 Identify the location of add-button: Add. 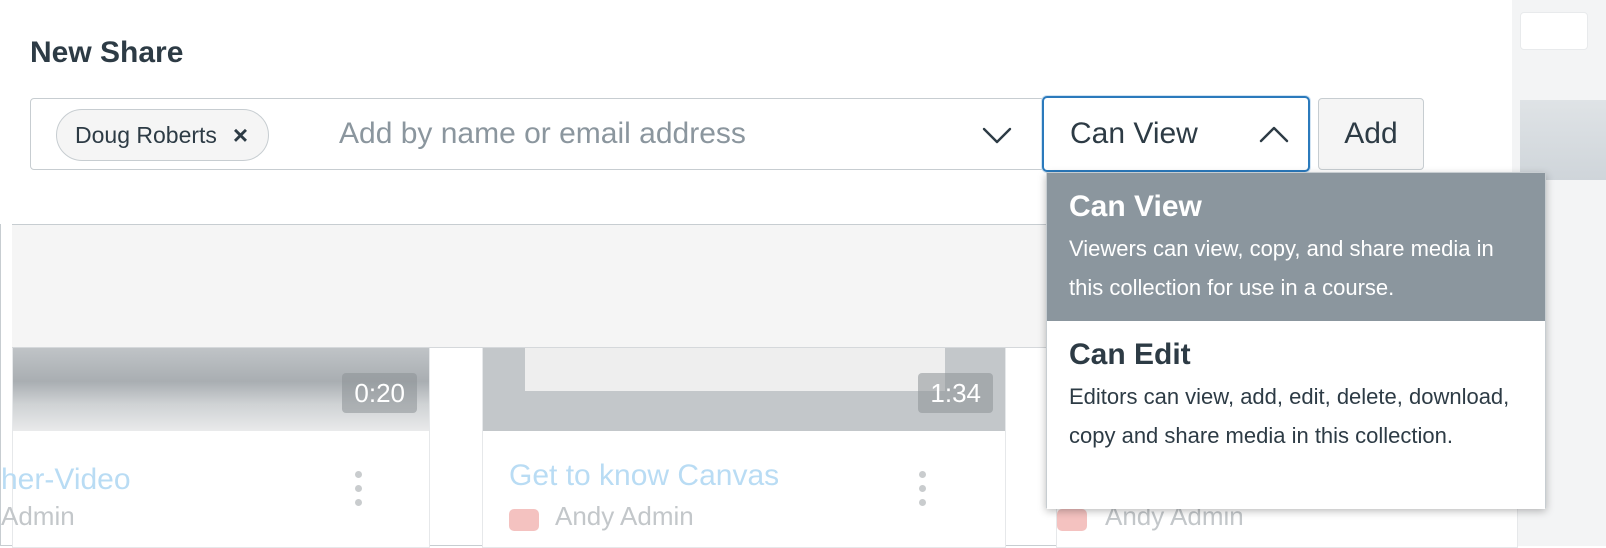
(1371, 134).